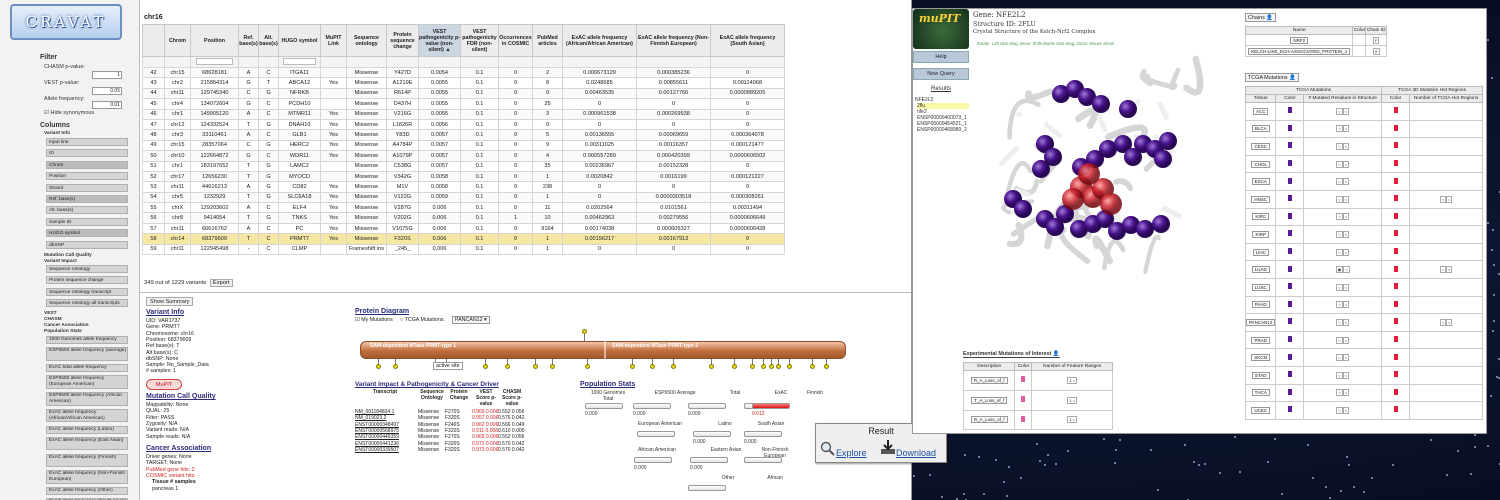 Image resolution: width=1500 pixels, height=500 pixels. What do you see at coordinates (1260, 340) in the screenshot?
I see `tissue-label: PRAD` at bounding box center [1260, 340].